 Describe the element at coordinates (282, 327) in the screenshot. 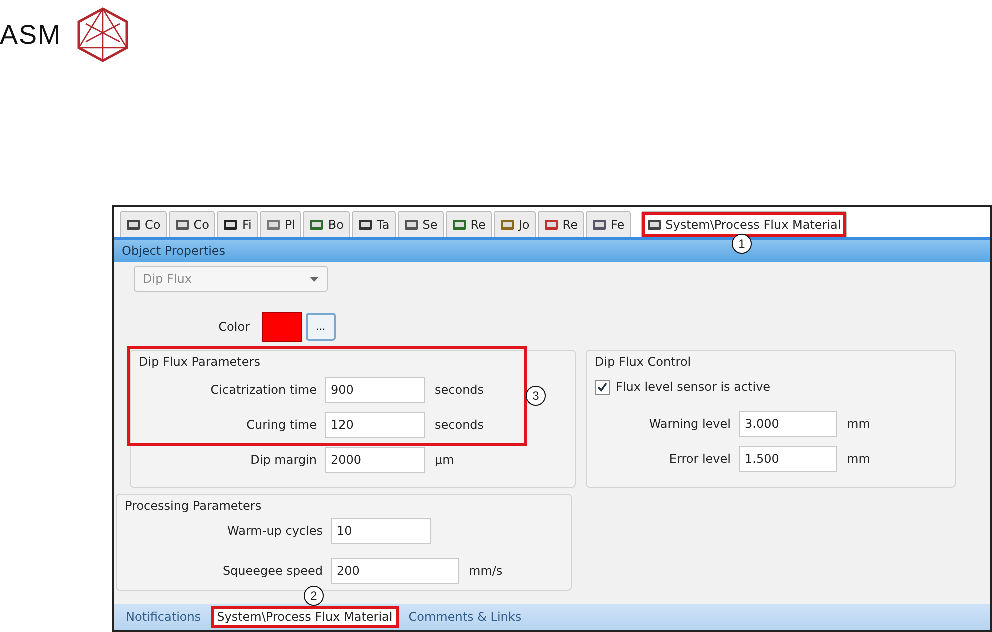

I see `color-swatch` at that location.